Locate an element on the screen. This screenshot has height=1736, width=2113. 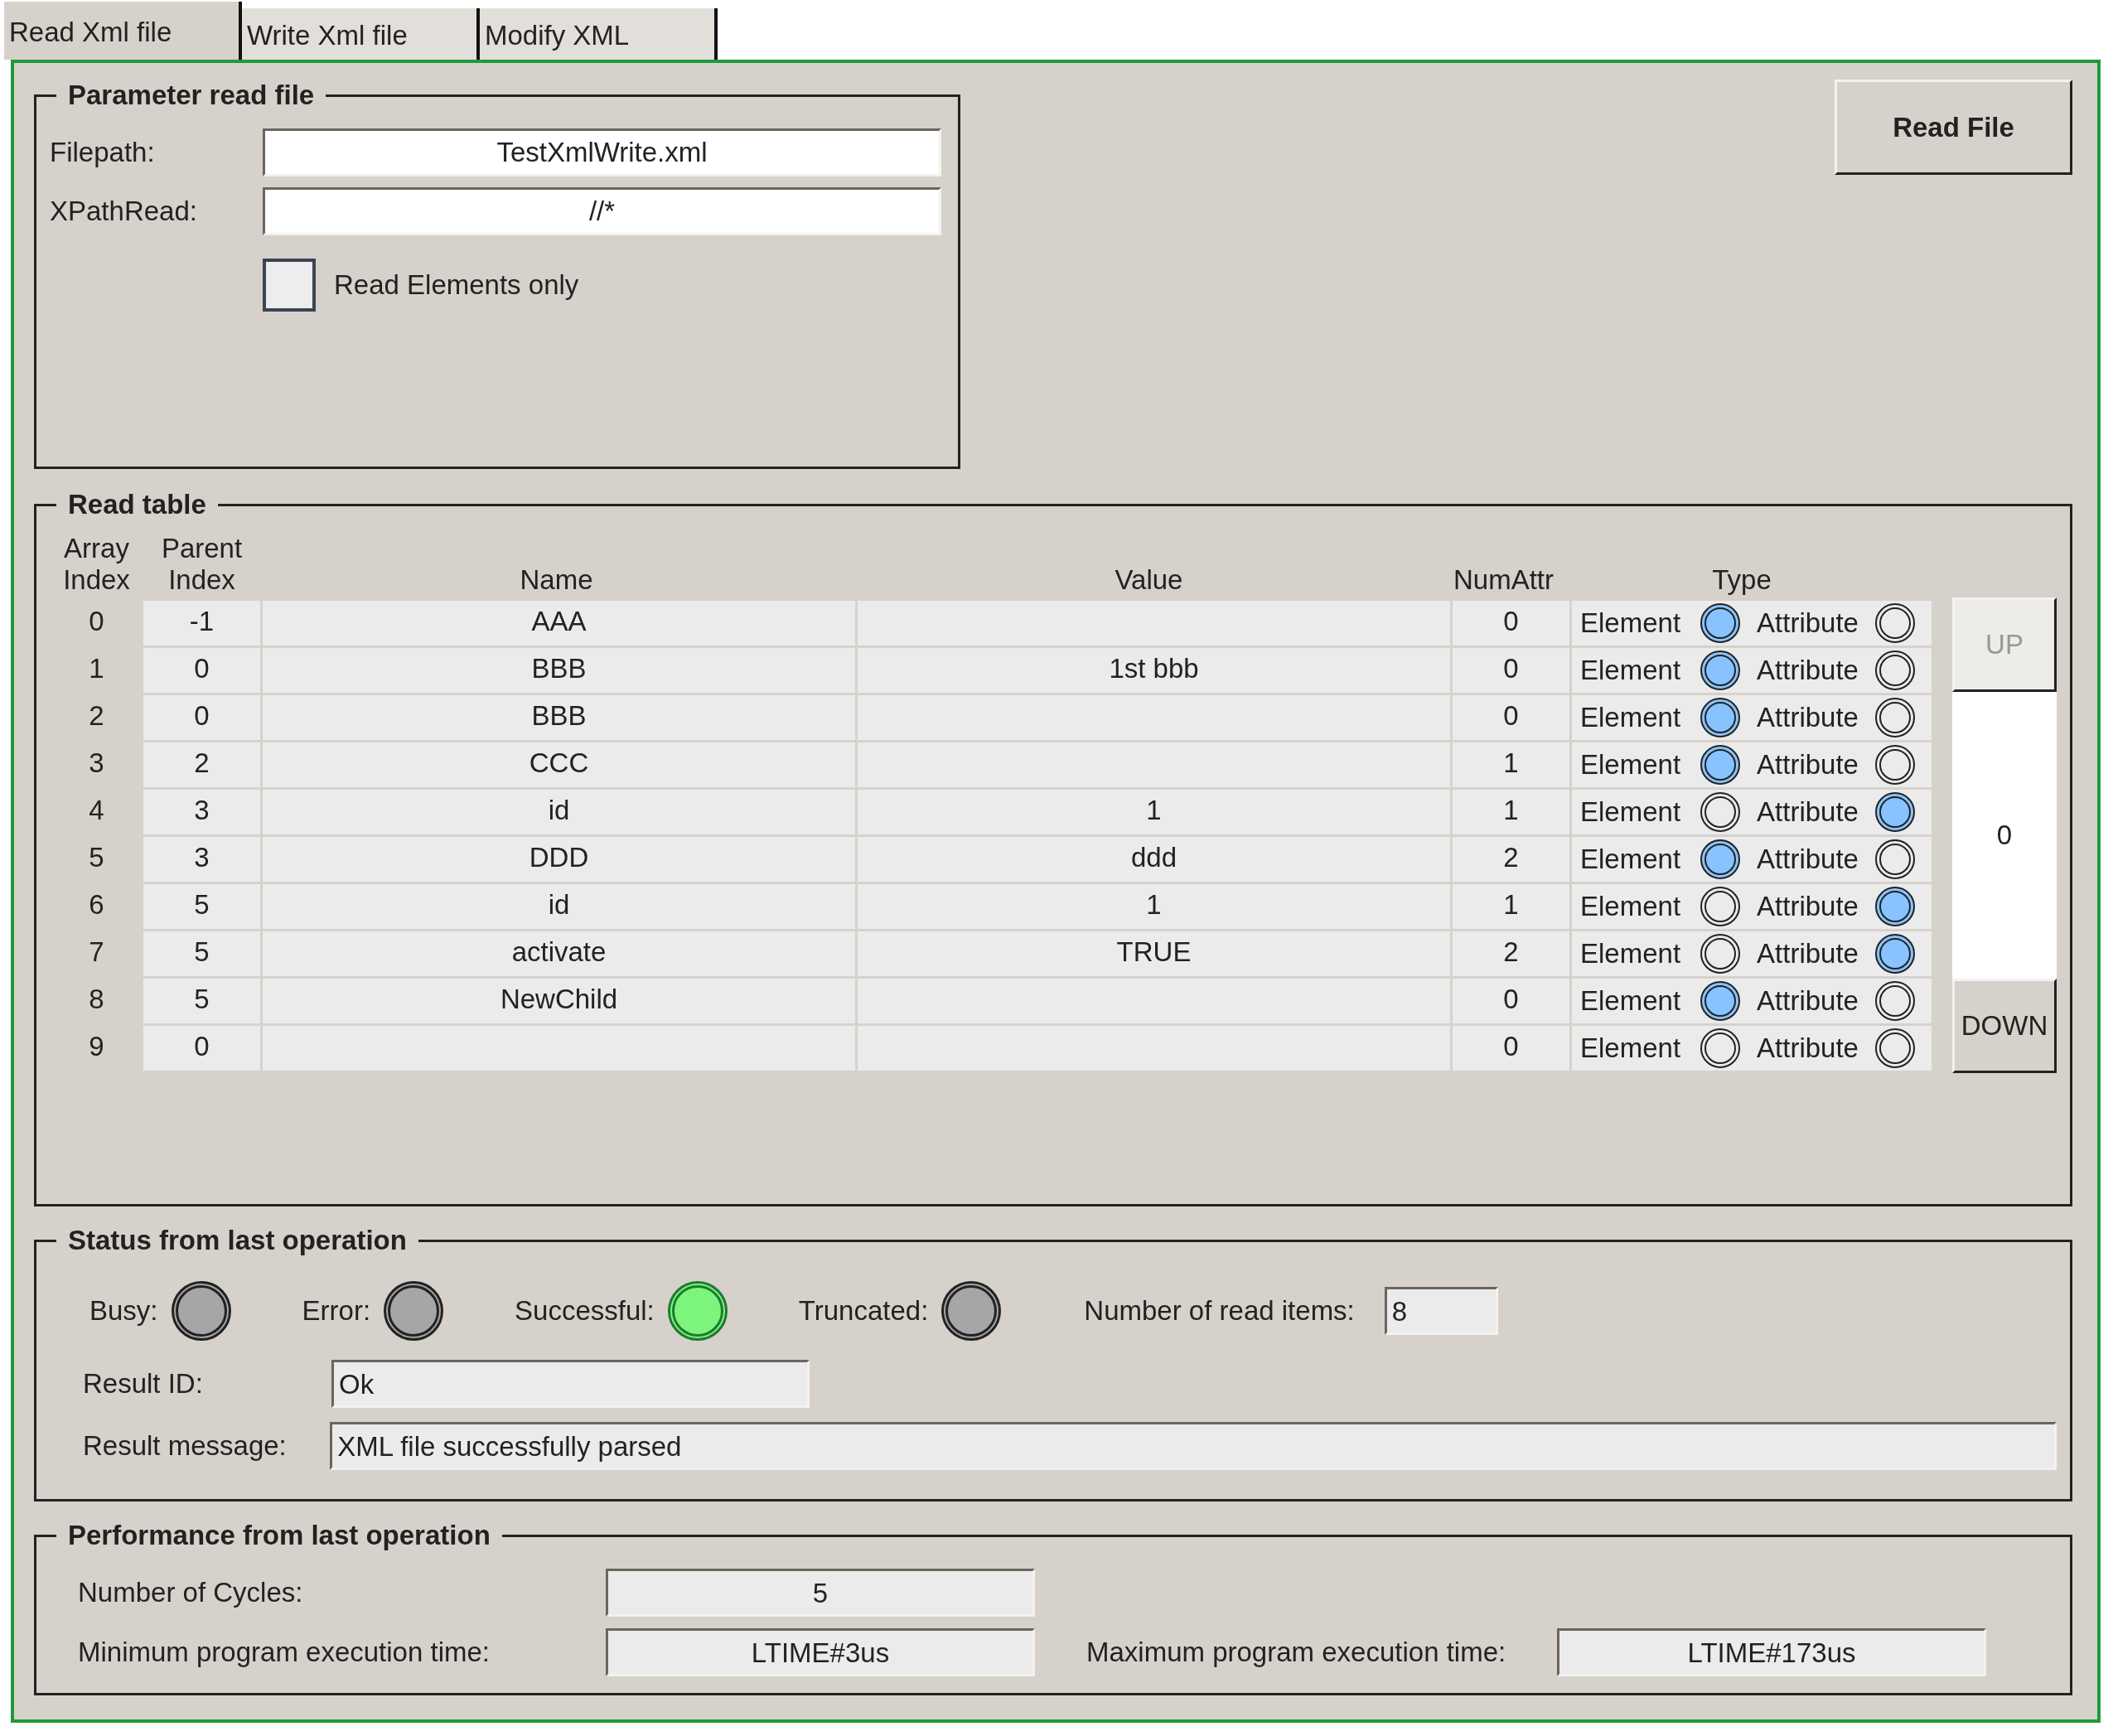
result-id-field: Ok is located at coordinates (570, 1383).